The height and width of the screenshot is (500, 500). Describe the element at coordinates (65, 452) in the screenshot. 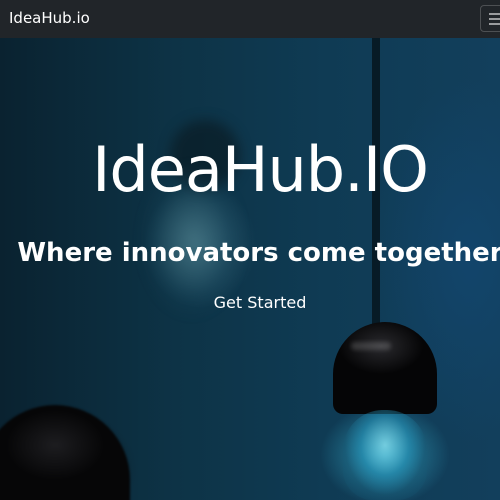

I see `dark-lamp-shade` at that location.